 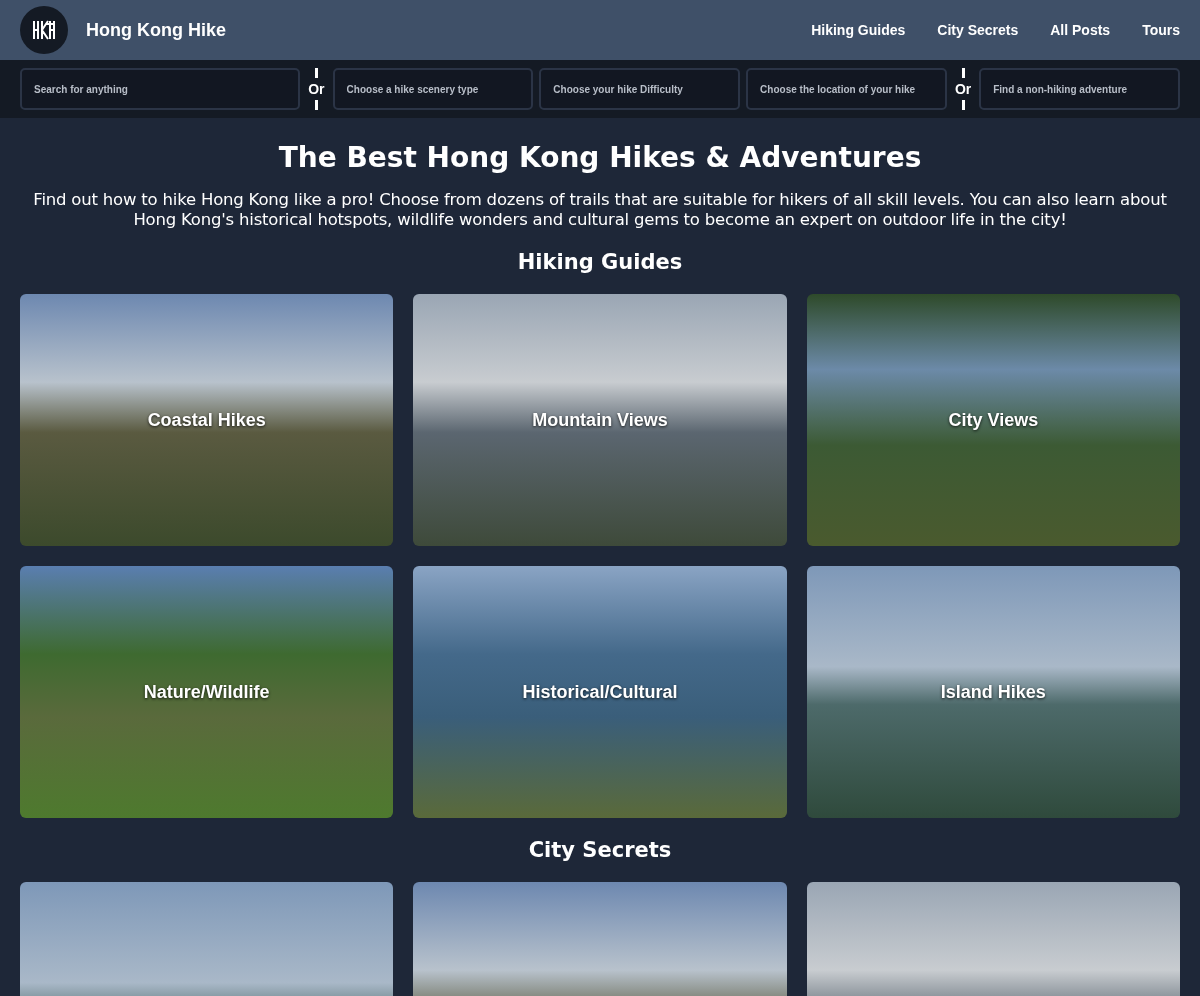 I want to click on filter-field: Find a non-hiking adventure, so click(x=1079, y=89).